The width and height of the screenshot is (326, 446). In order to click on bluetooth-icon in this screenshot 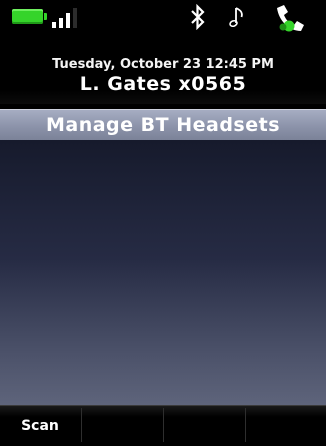, I will do `click(198, 17)`.